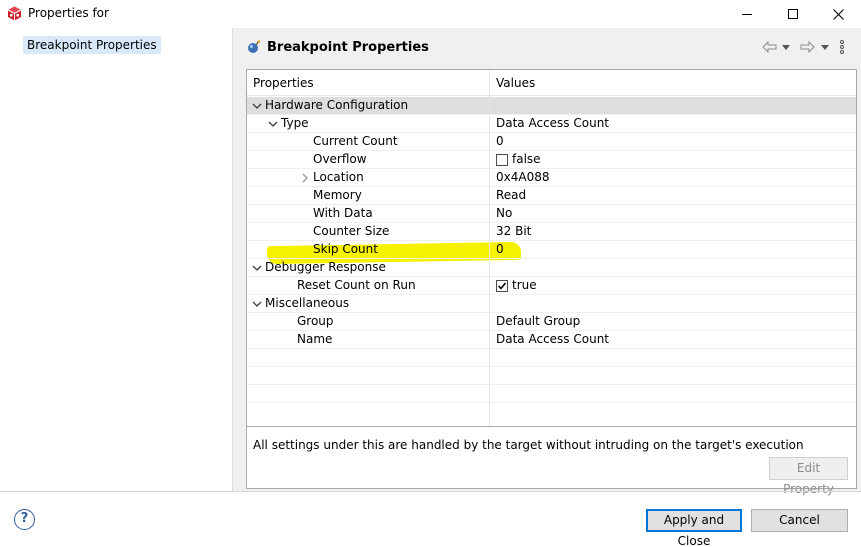  Describe the element at coordinates (551, 268) in the screenshot. I see `table-row: Debugger Response` at that location.